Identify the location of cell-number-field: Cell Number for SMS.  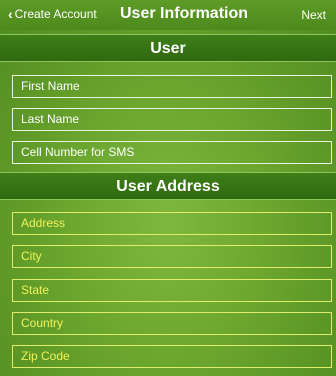
(172, 152).